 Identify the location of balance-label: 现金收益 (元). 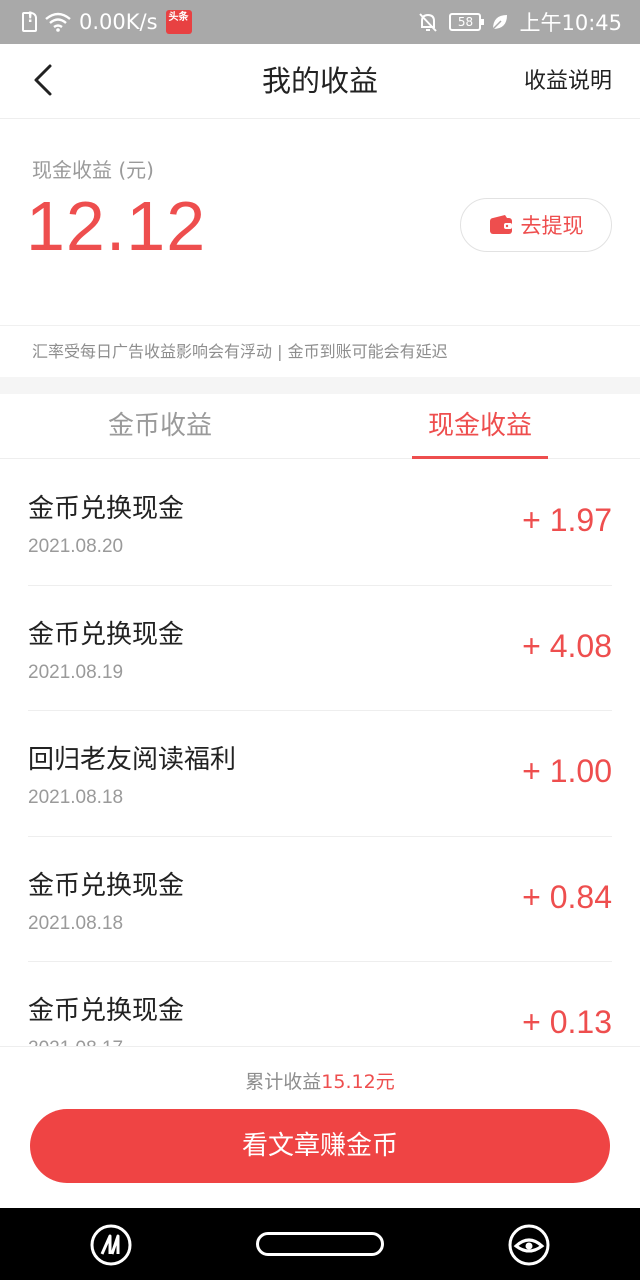
(93, 170).